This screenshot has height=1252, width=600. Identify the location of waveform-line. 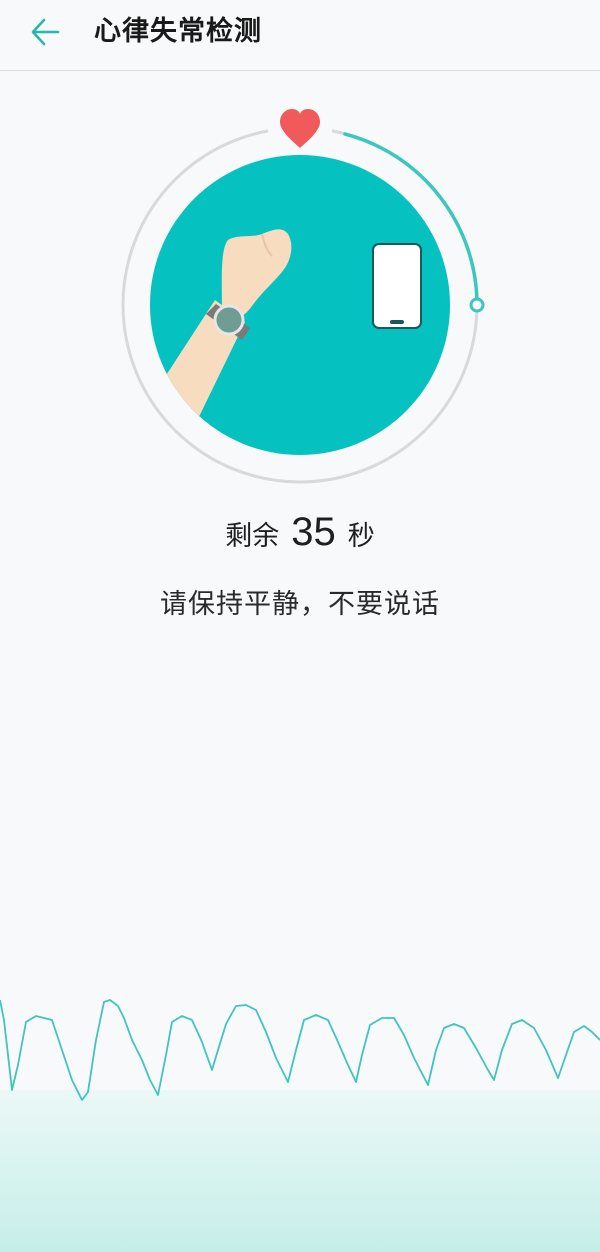
(300, 1050).